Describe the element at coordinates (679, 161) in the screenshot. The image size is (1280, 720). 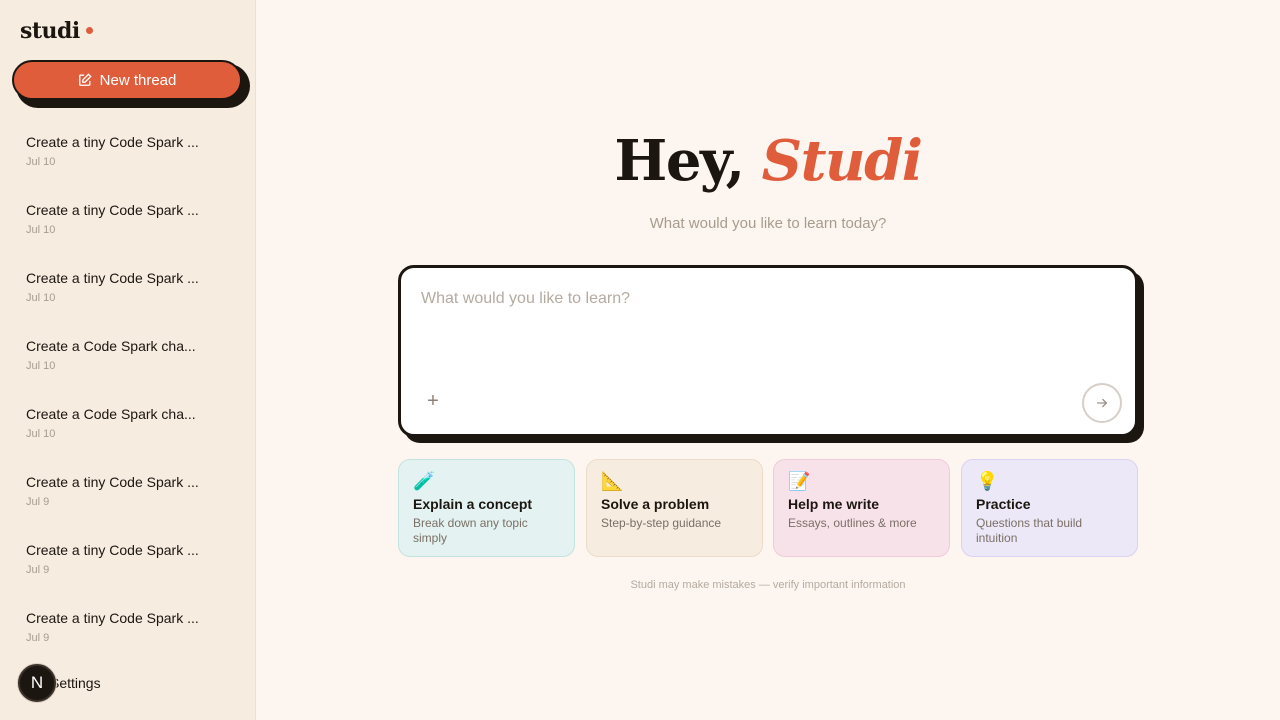
I see `greeting-prefix: Hey,` at that location.